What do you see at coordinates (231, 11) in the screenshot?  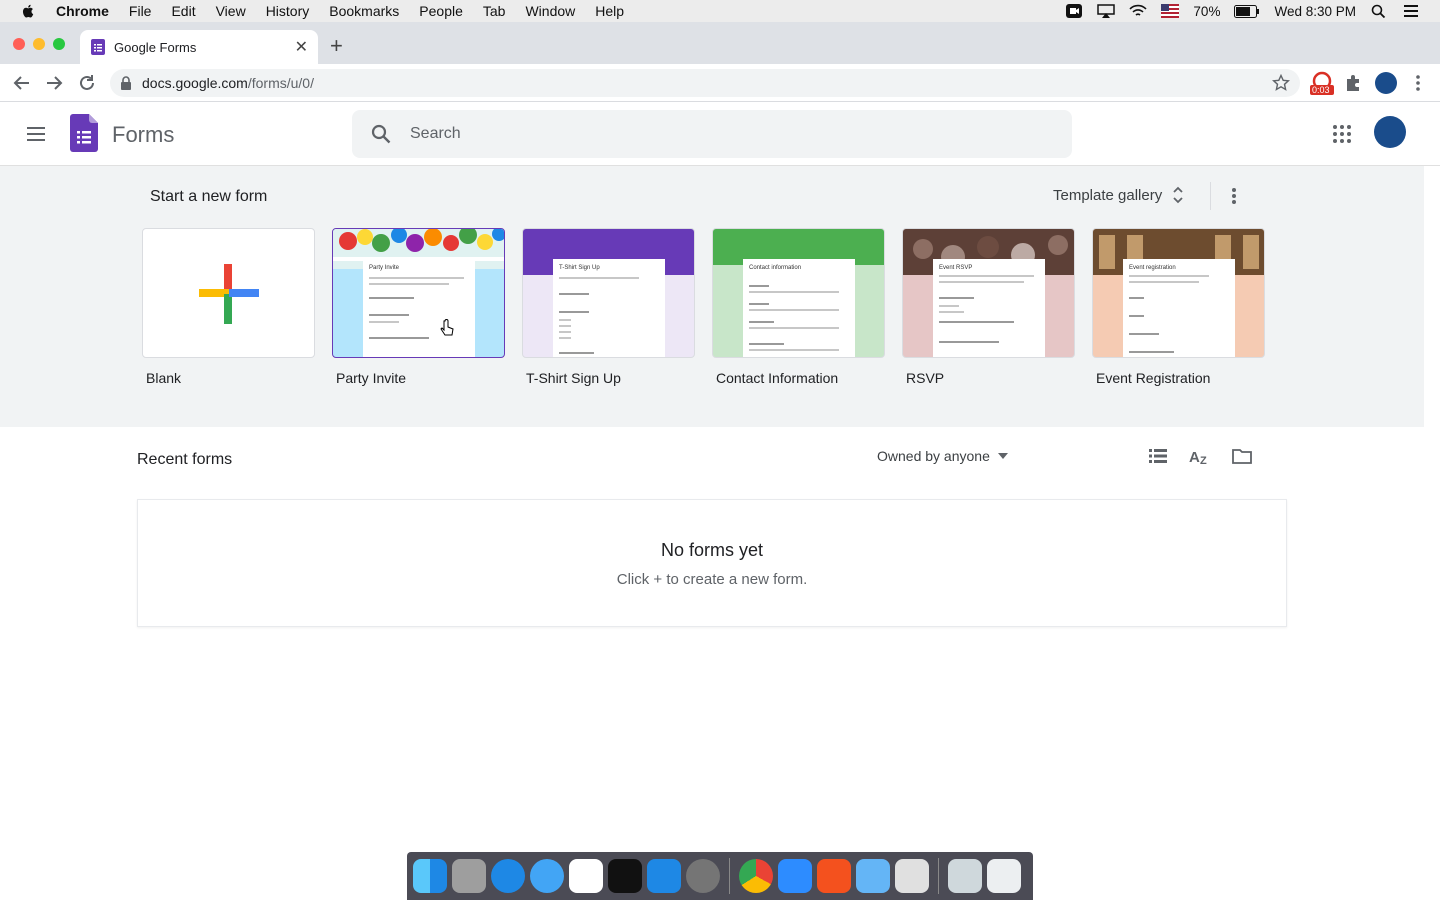 I see `menu-view: View` at bounding box center [231, 11].